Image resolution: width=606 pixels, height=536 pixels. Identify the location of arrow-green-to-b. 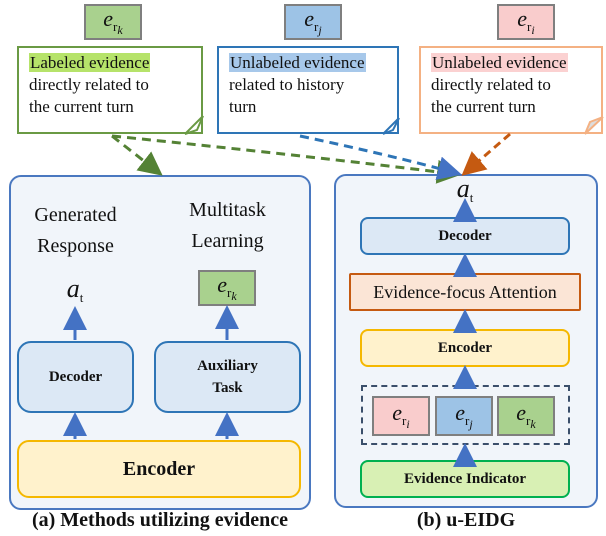
(286, 159).